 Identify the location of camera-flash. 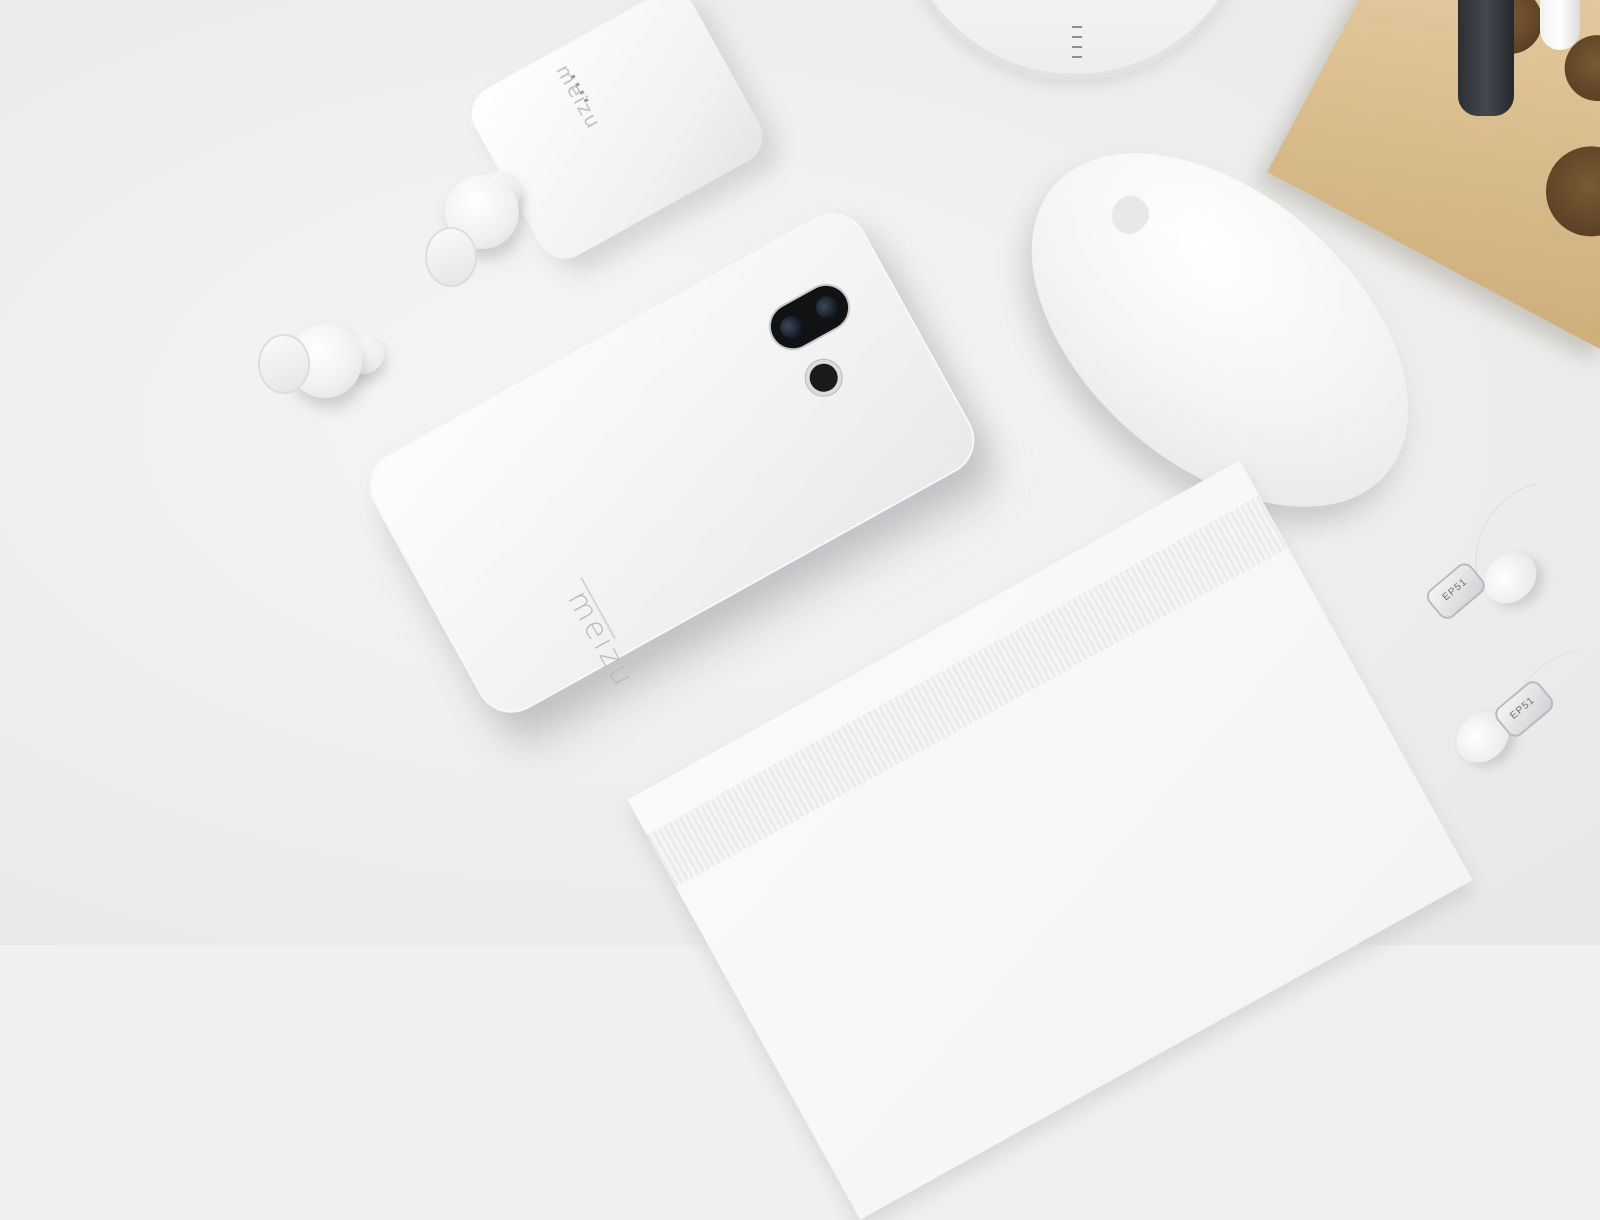
(823, 377).